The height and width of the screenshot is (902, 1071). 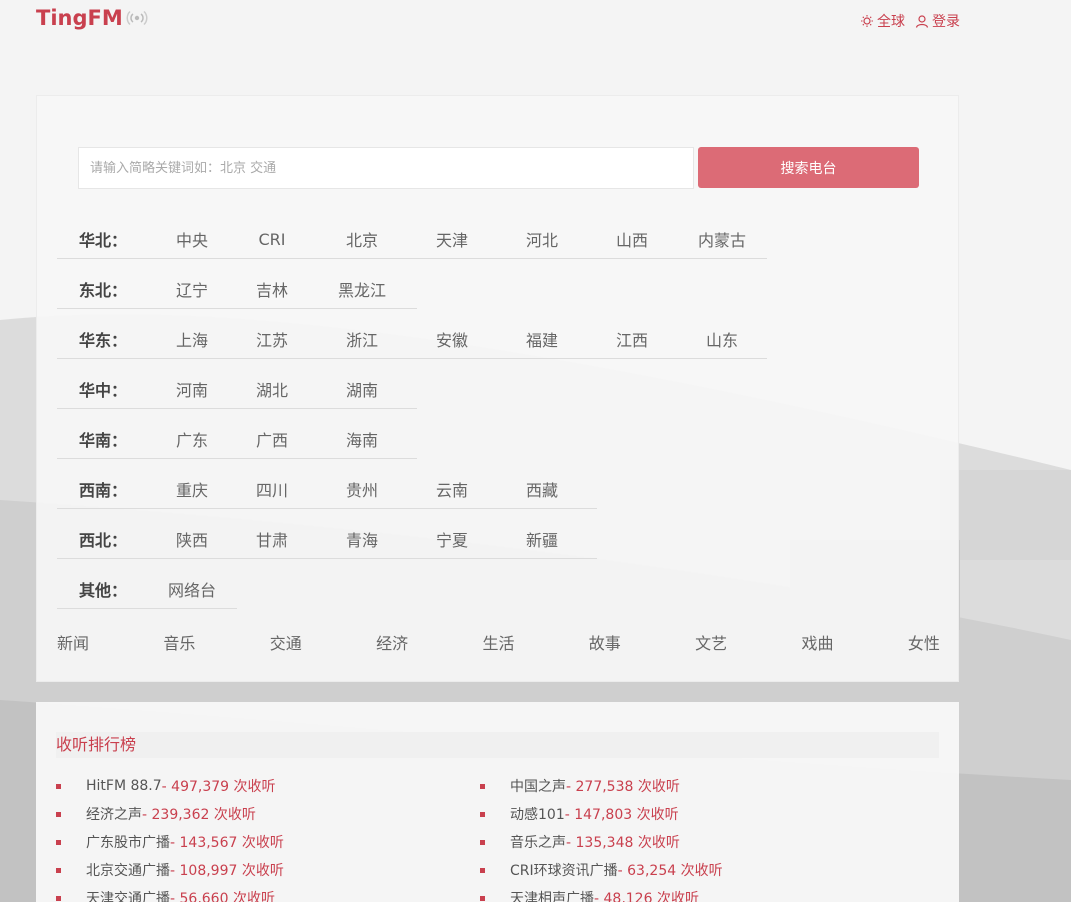 I want to click on station-name: 动感101, so click(x=537, y=814).